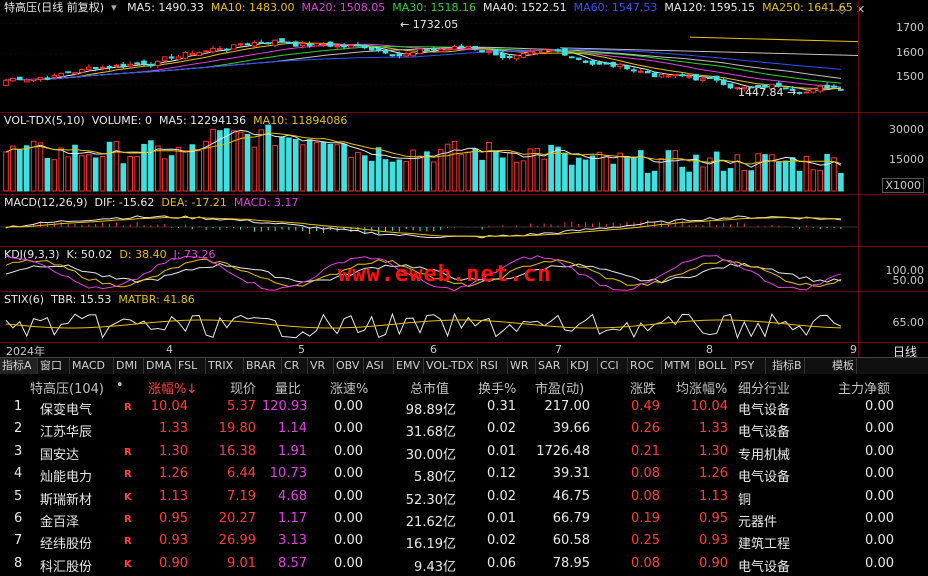  I want to click on stix-axis: 65.00, so click(893, 317).